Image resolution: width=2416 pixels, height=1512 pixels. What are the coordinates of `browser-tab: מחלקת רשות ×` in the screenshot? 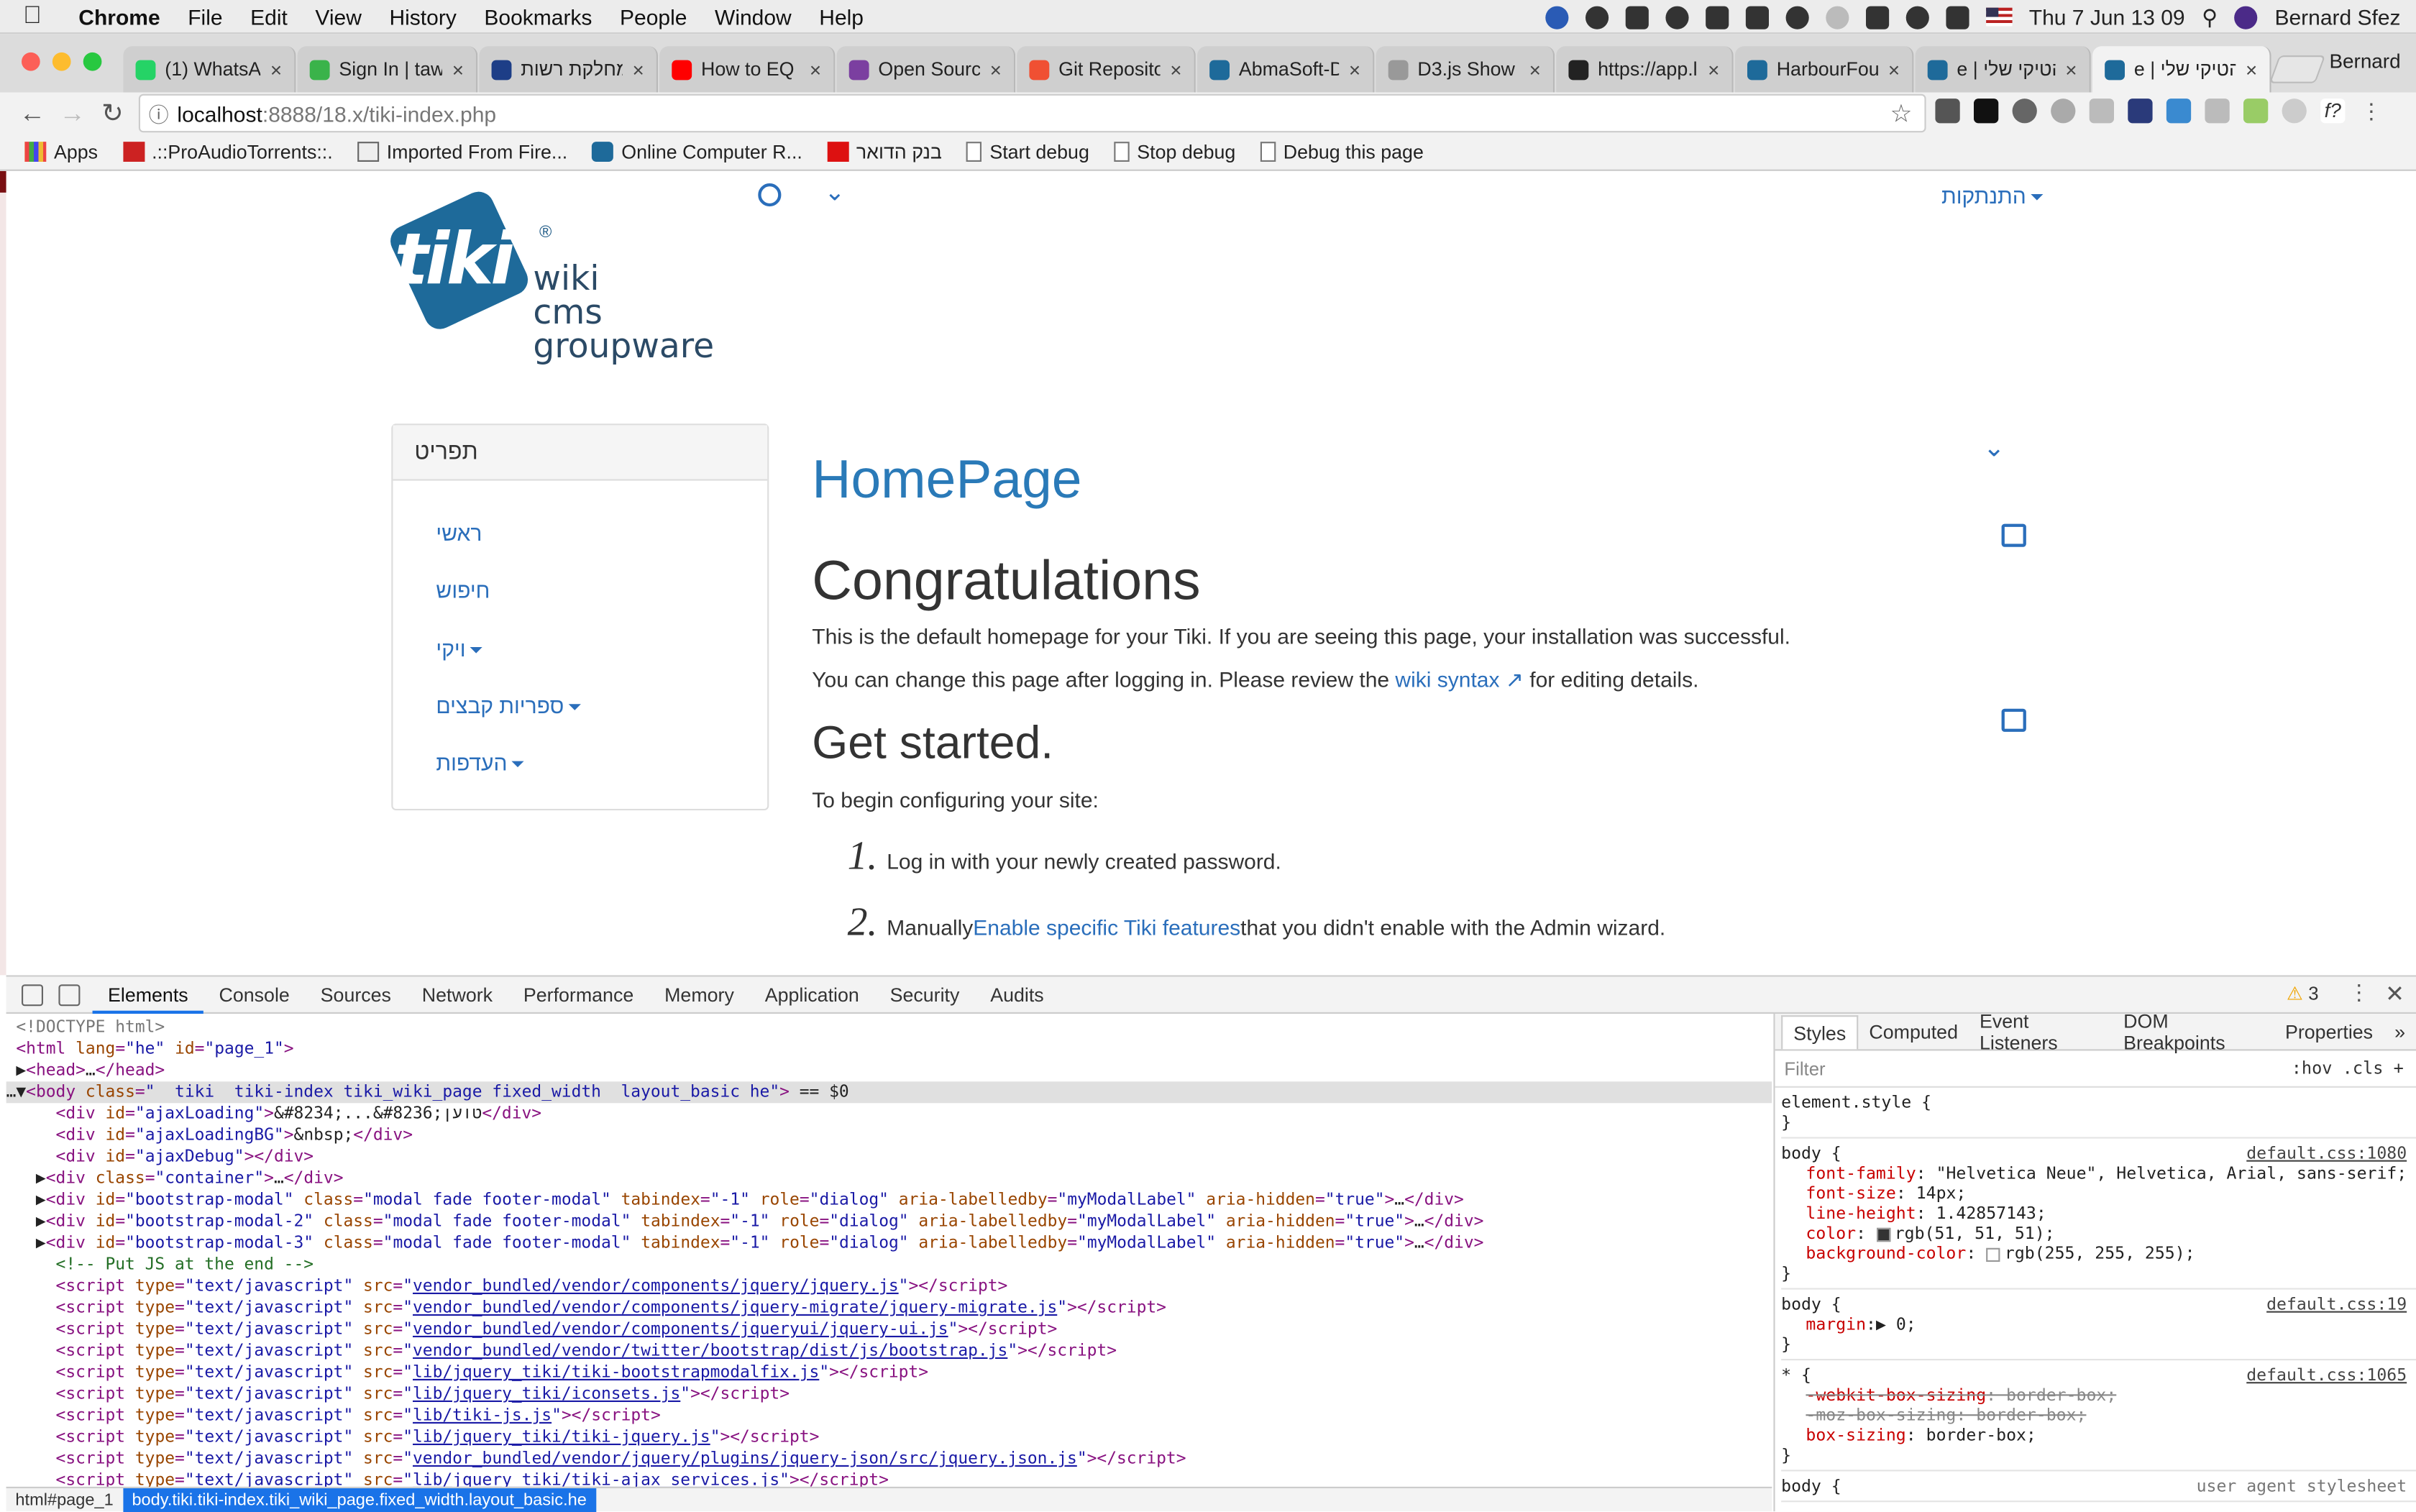 It's located at (568, 69).